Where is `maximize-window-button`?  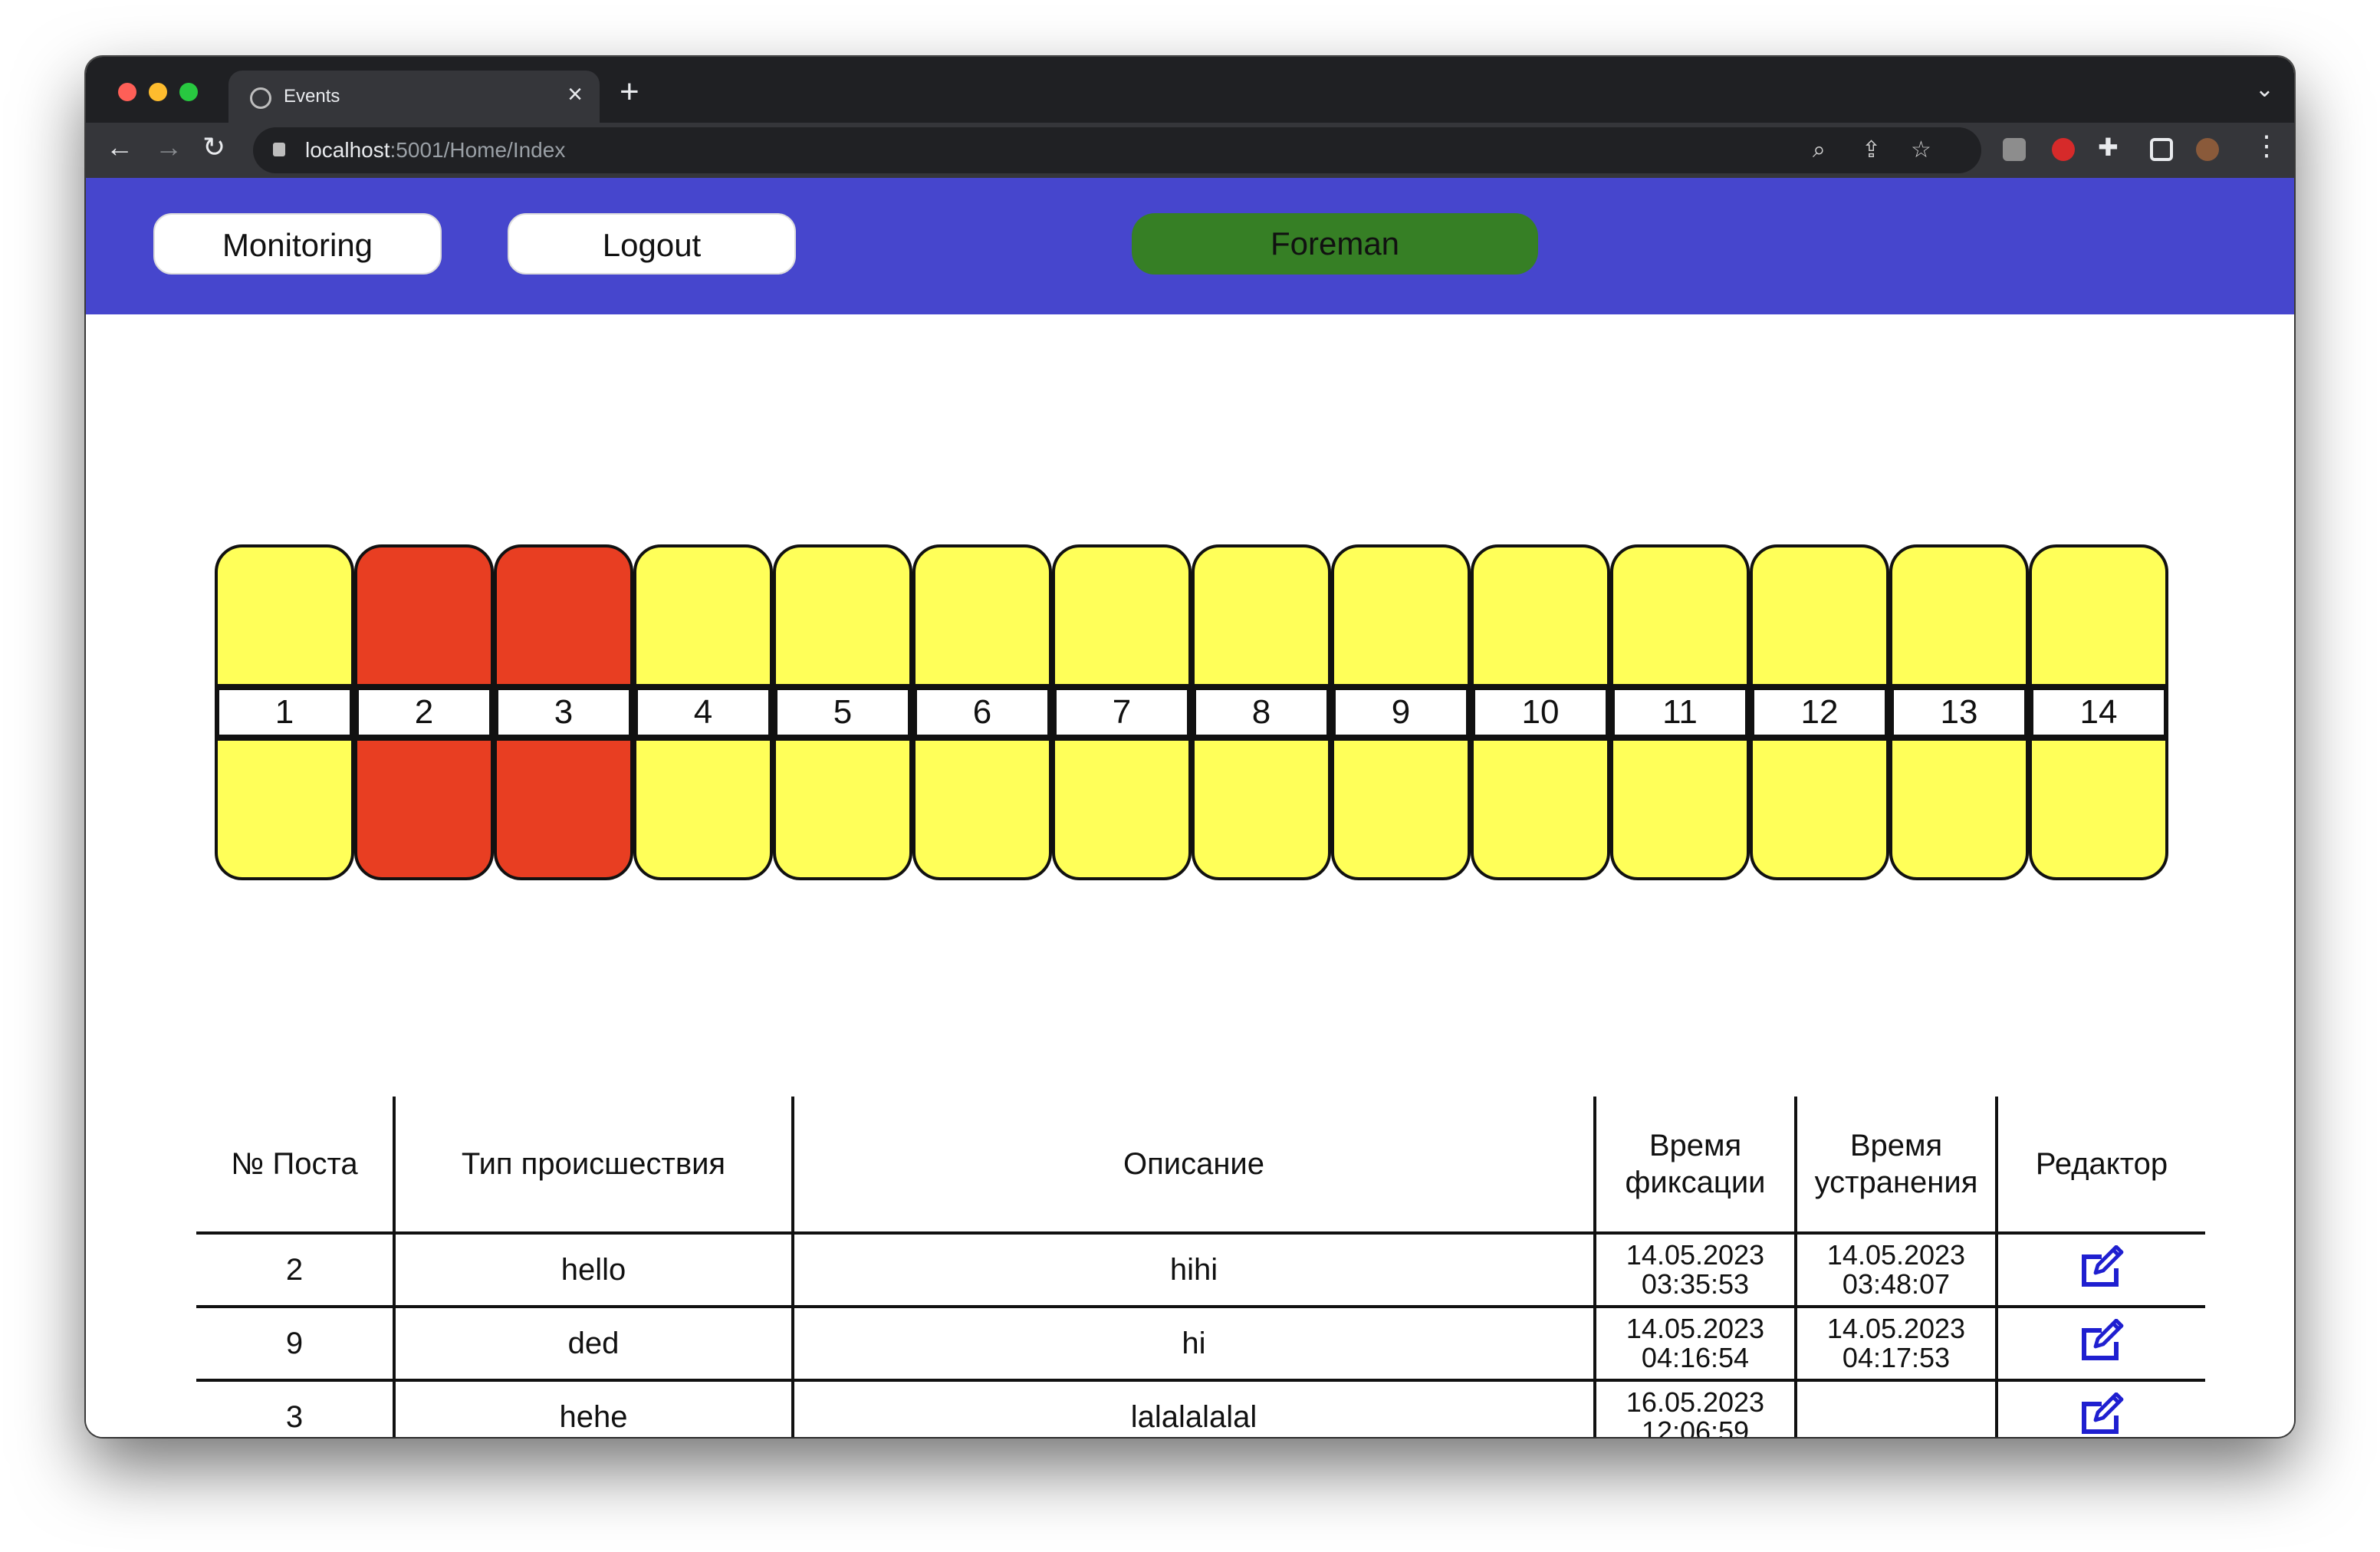 maximize-window-button is located at coordinates (188, 92).